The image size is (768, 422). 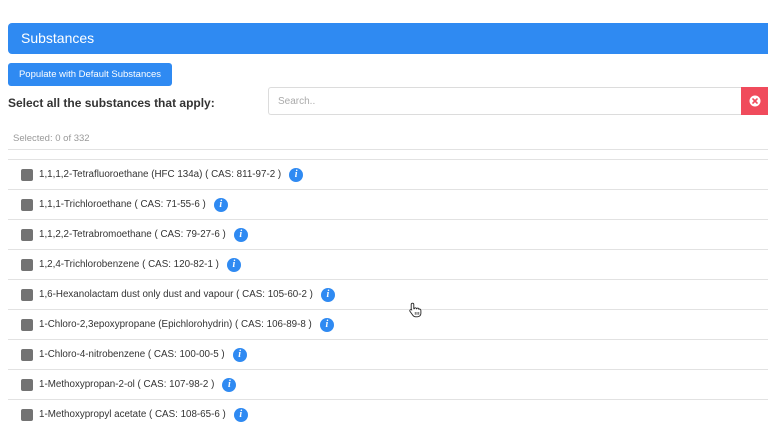 What do you see at coordinates (90, 74) in the screenshot?
I see `populate-default-substances-button: Populate with Default Substances` at bounding box center [90, 74].